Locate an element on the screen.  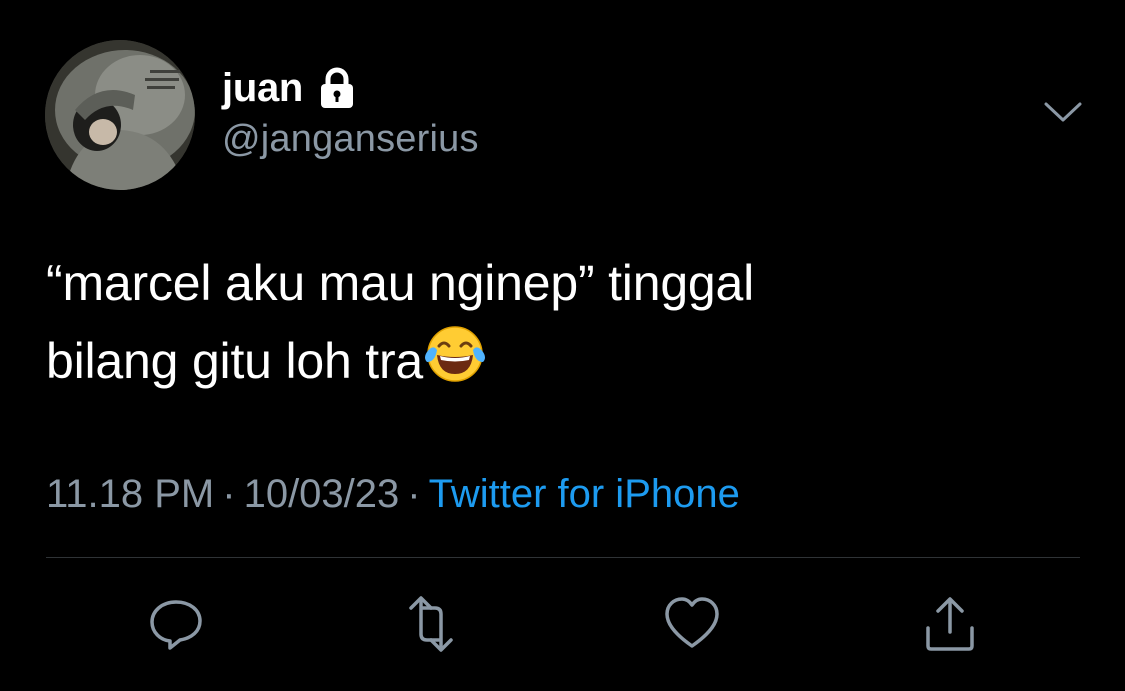
handle: @janganserius is located at coordinates (350, 139).